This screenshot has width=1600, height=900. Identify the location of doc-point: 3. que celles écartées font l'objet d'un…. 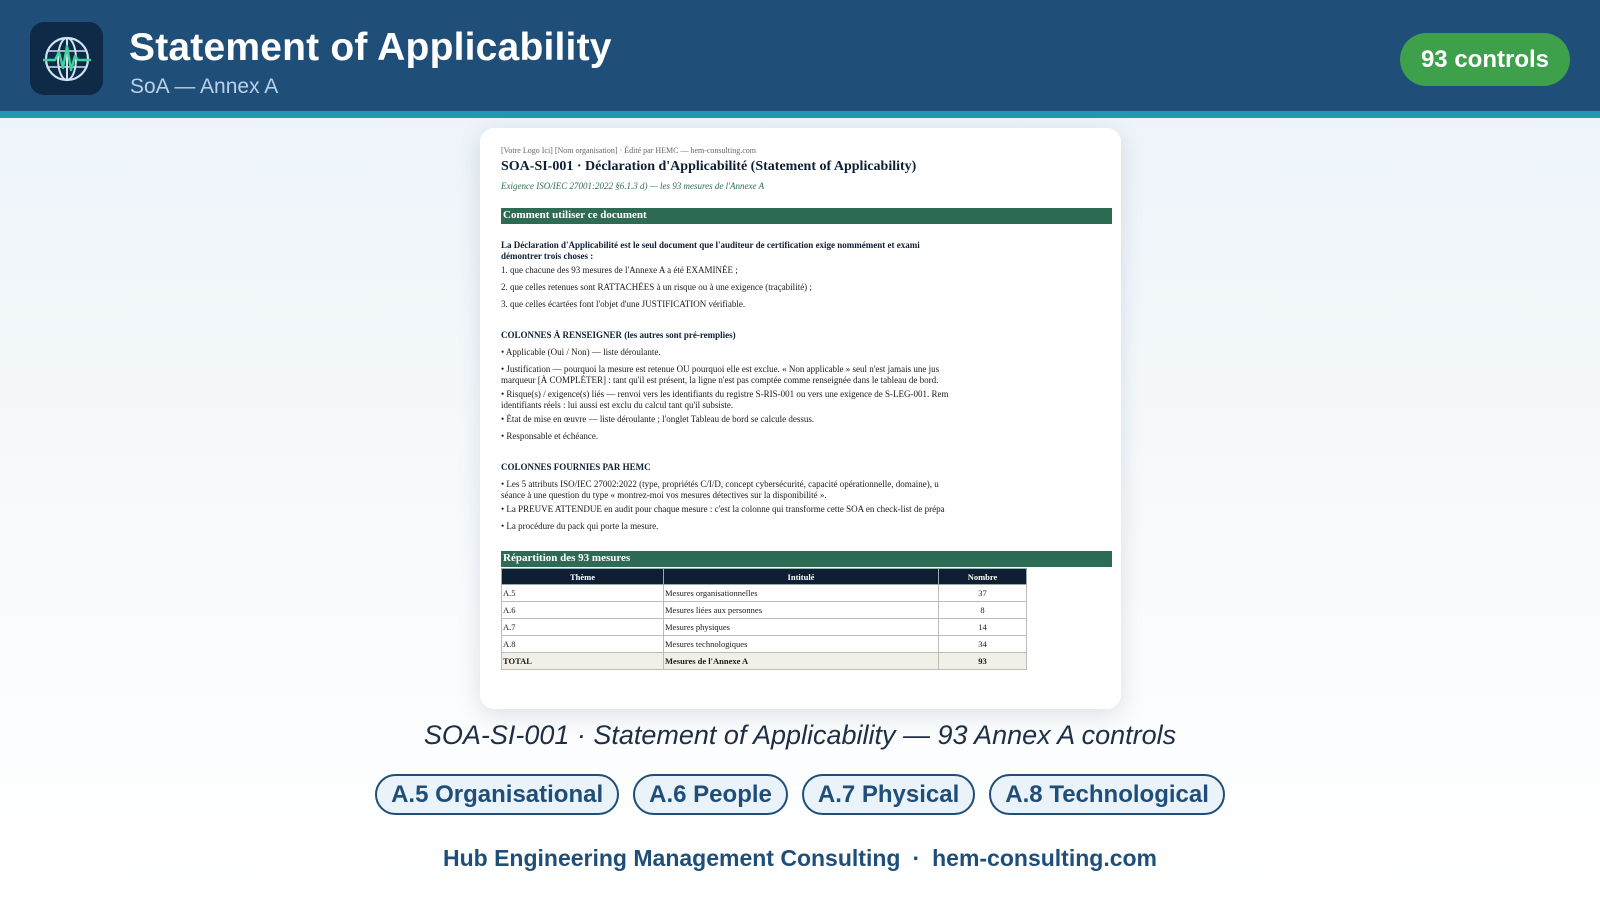
(623, 304).